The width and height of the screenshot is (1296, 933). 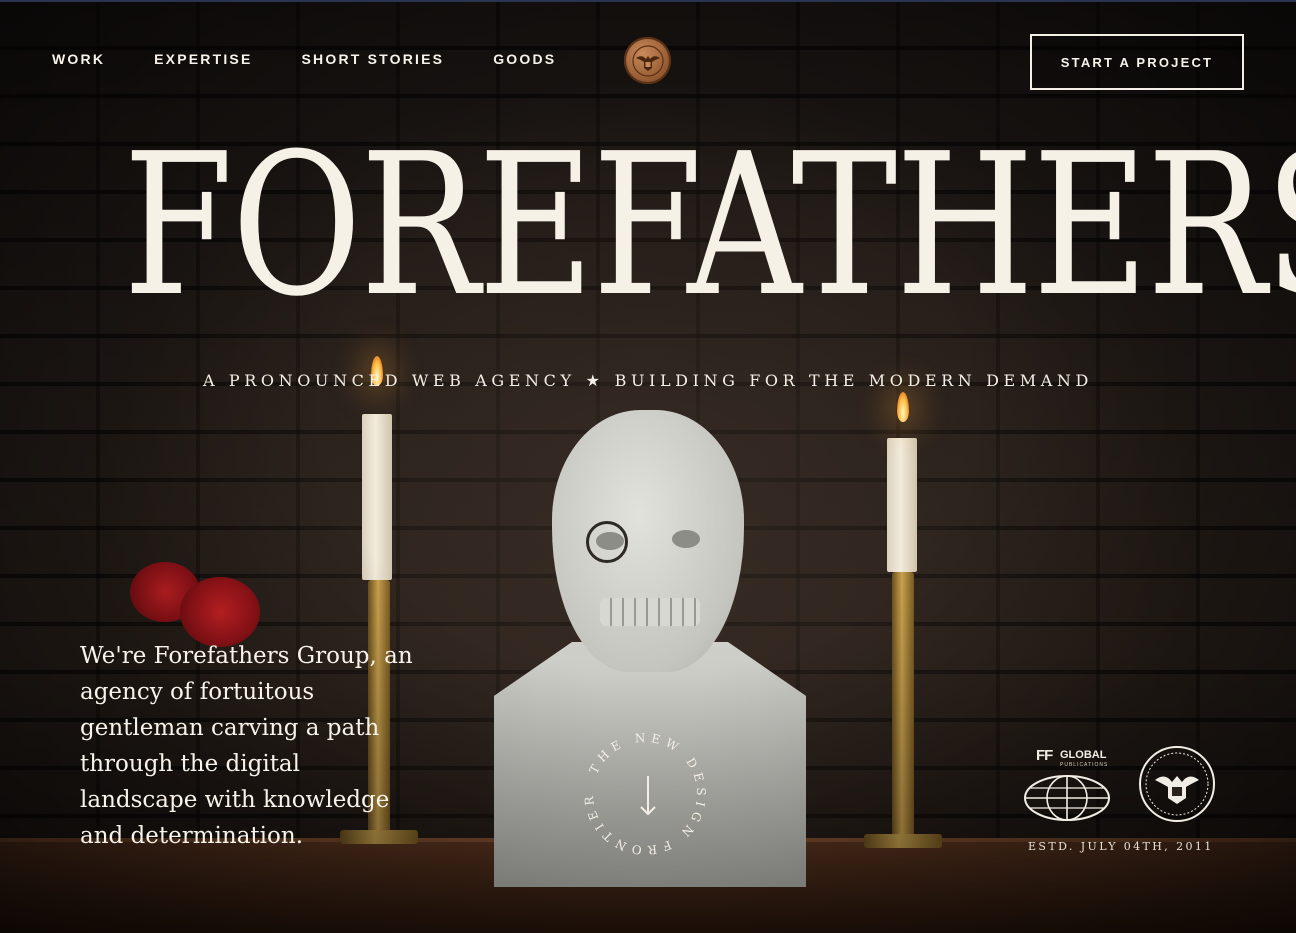 I want to click on globe-icon, so click(x=1067, y=798).